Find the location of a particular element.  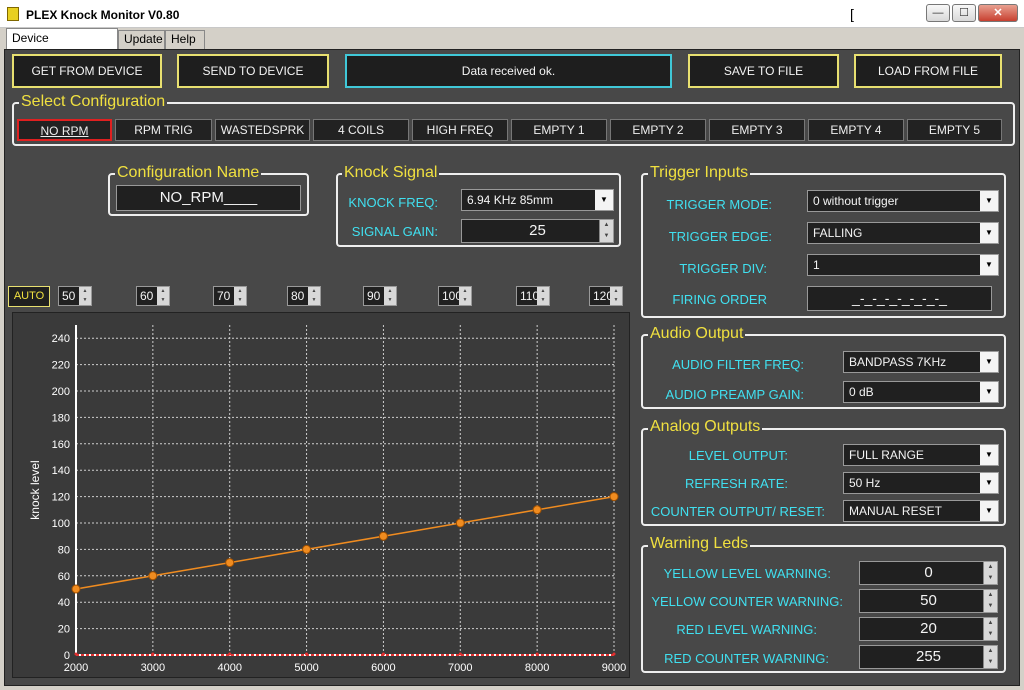

red-counter-stepper: 255 ▲ ▼ is located at coordinates (928, 657).